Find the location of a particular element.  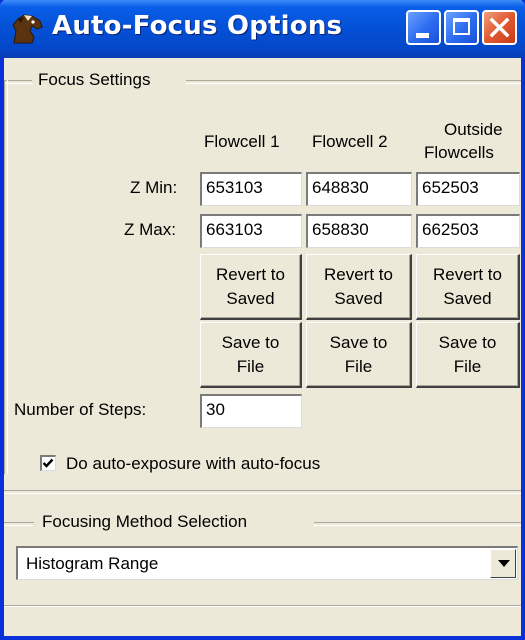

chevron-down-icon is located at coordinates (504, 563).